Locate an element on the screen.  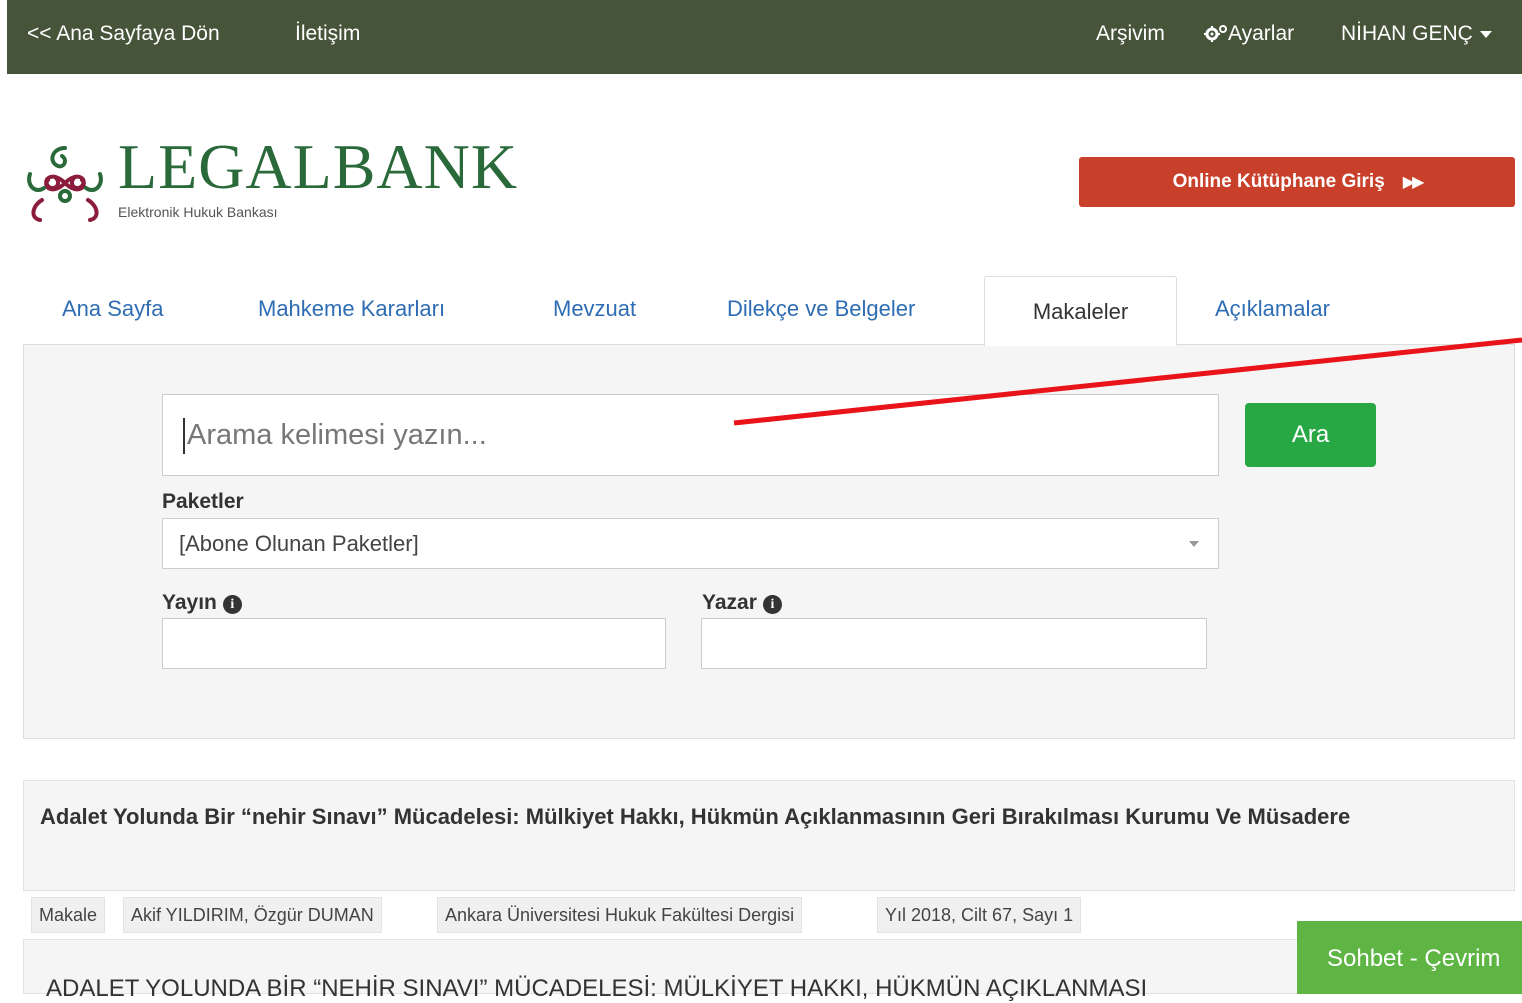
caret-down-icon is located at coordinates (1485, 34).